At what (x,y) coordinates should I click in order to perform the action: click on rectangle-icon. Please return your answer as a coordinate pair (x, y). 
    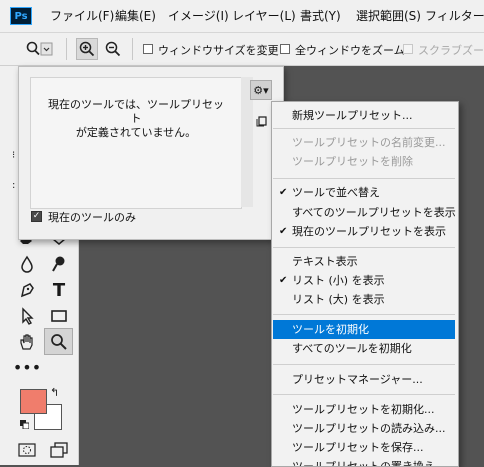
    Looking at the image, I should click on (59, 316).